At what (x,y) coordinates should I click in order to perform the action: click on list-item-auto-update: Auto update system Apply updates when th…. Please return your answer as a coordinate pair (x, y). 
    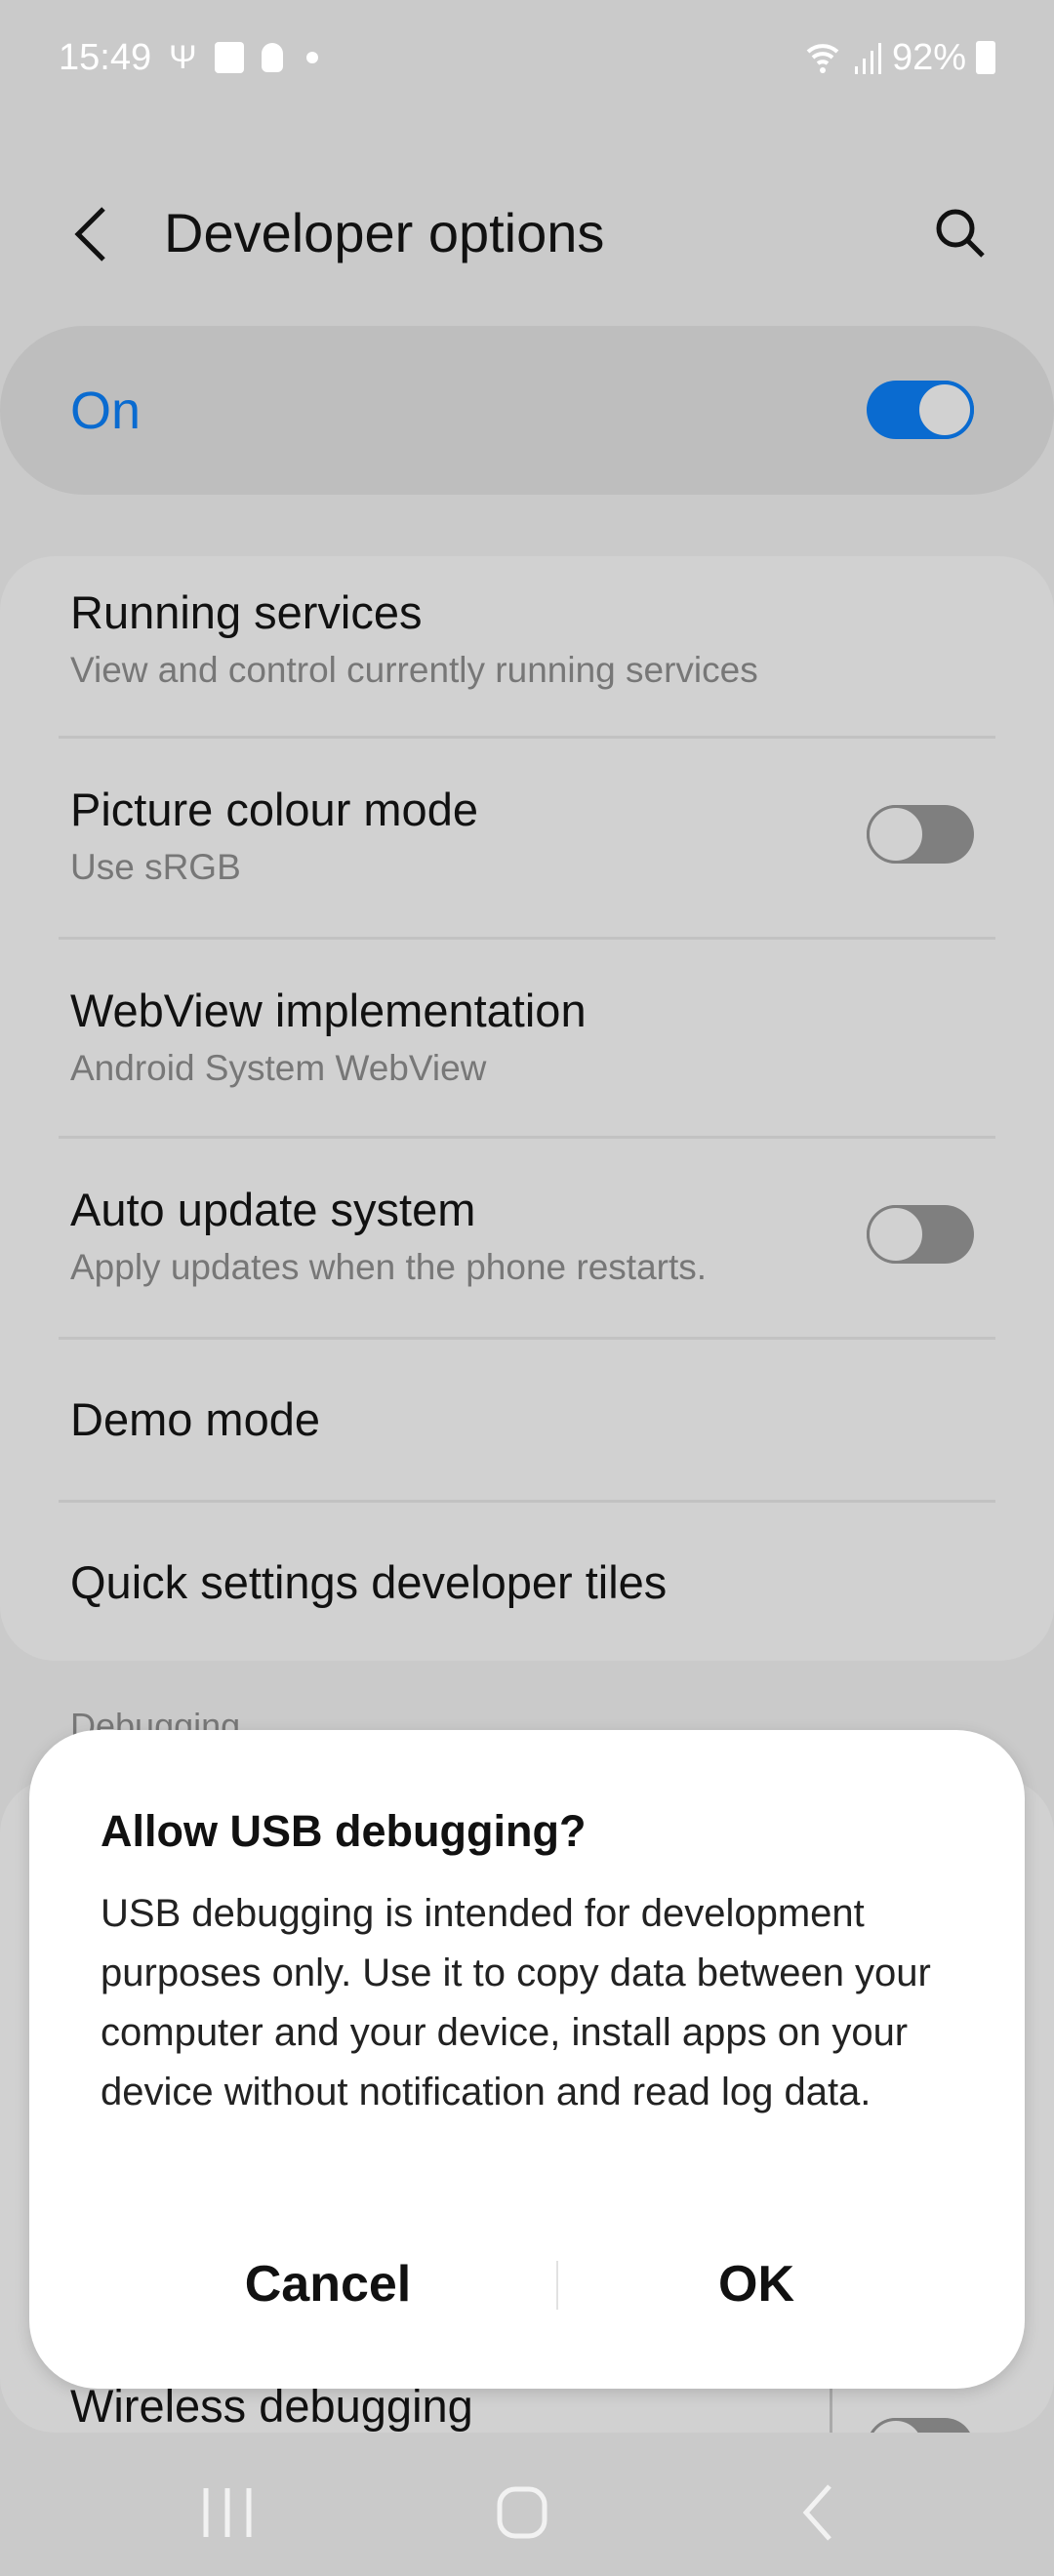
    Looking at the image, I should click on (527, 1238).